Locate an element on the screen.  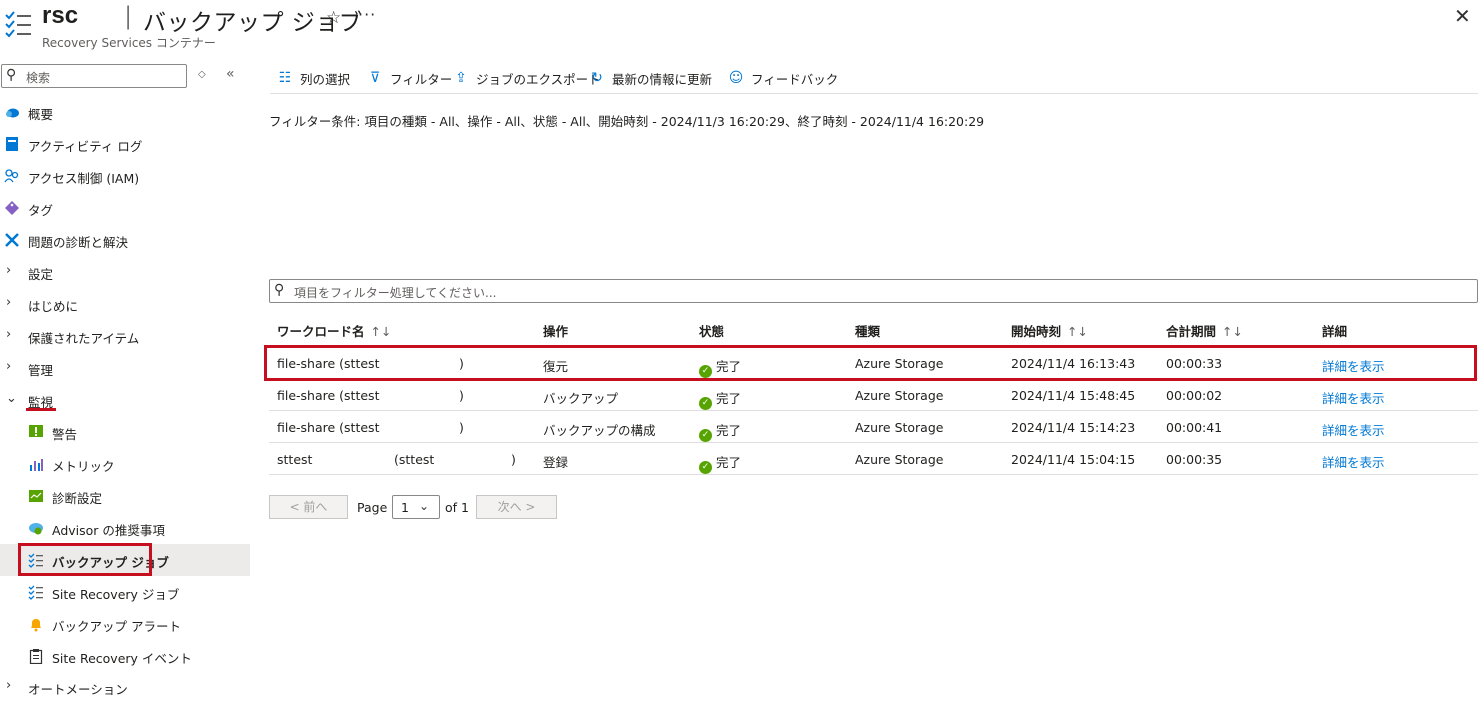
column-header-operation: 操作 is located at coordinates (555, 328).